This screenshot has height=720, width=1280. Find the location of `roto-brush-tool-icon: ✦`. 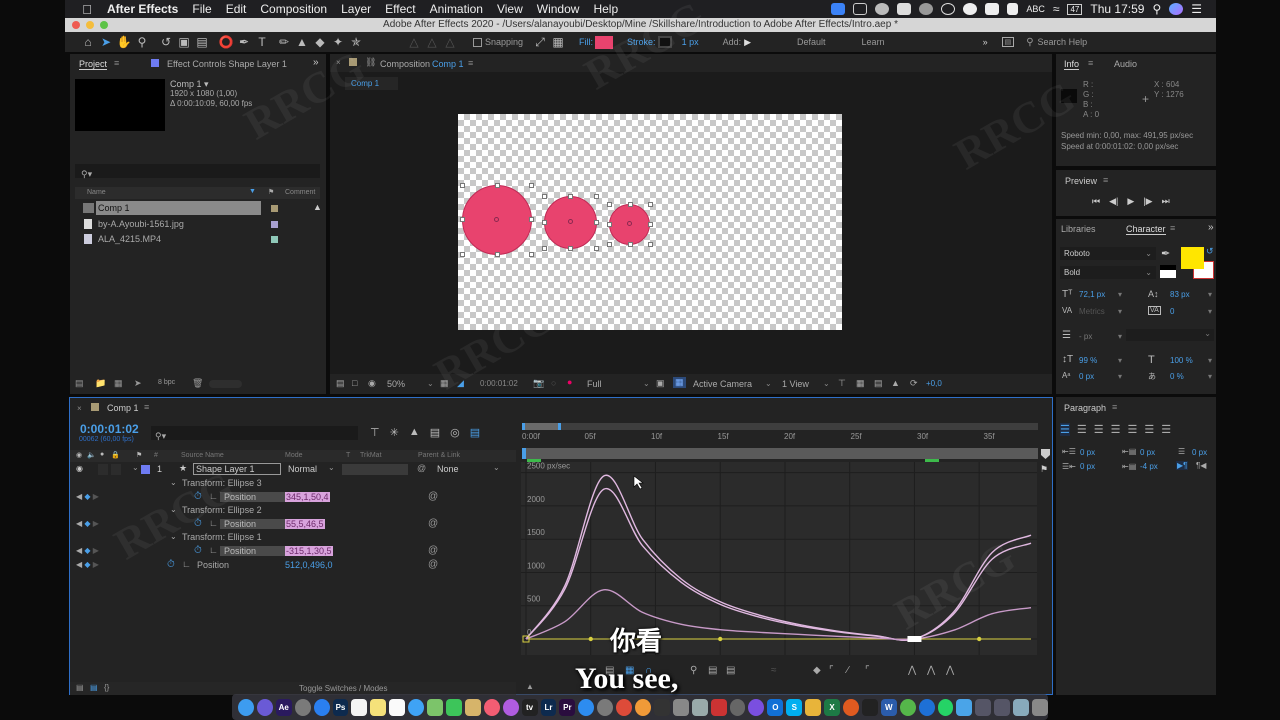

roto-brush-tool-icon: ✦ is located at coordinates (338, 42).